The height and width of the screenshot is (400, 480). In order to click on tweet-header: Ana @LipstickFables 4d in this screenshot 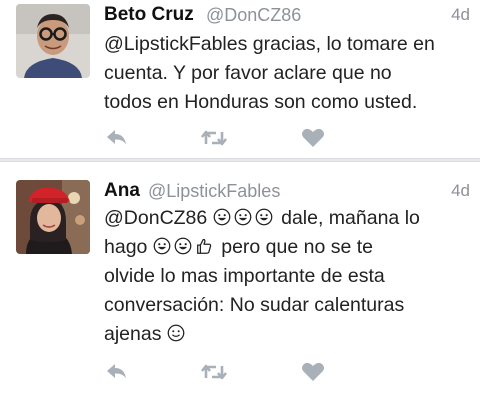, I will do `click(287, 191)`.